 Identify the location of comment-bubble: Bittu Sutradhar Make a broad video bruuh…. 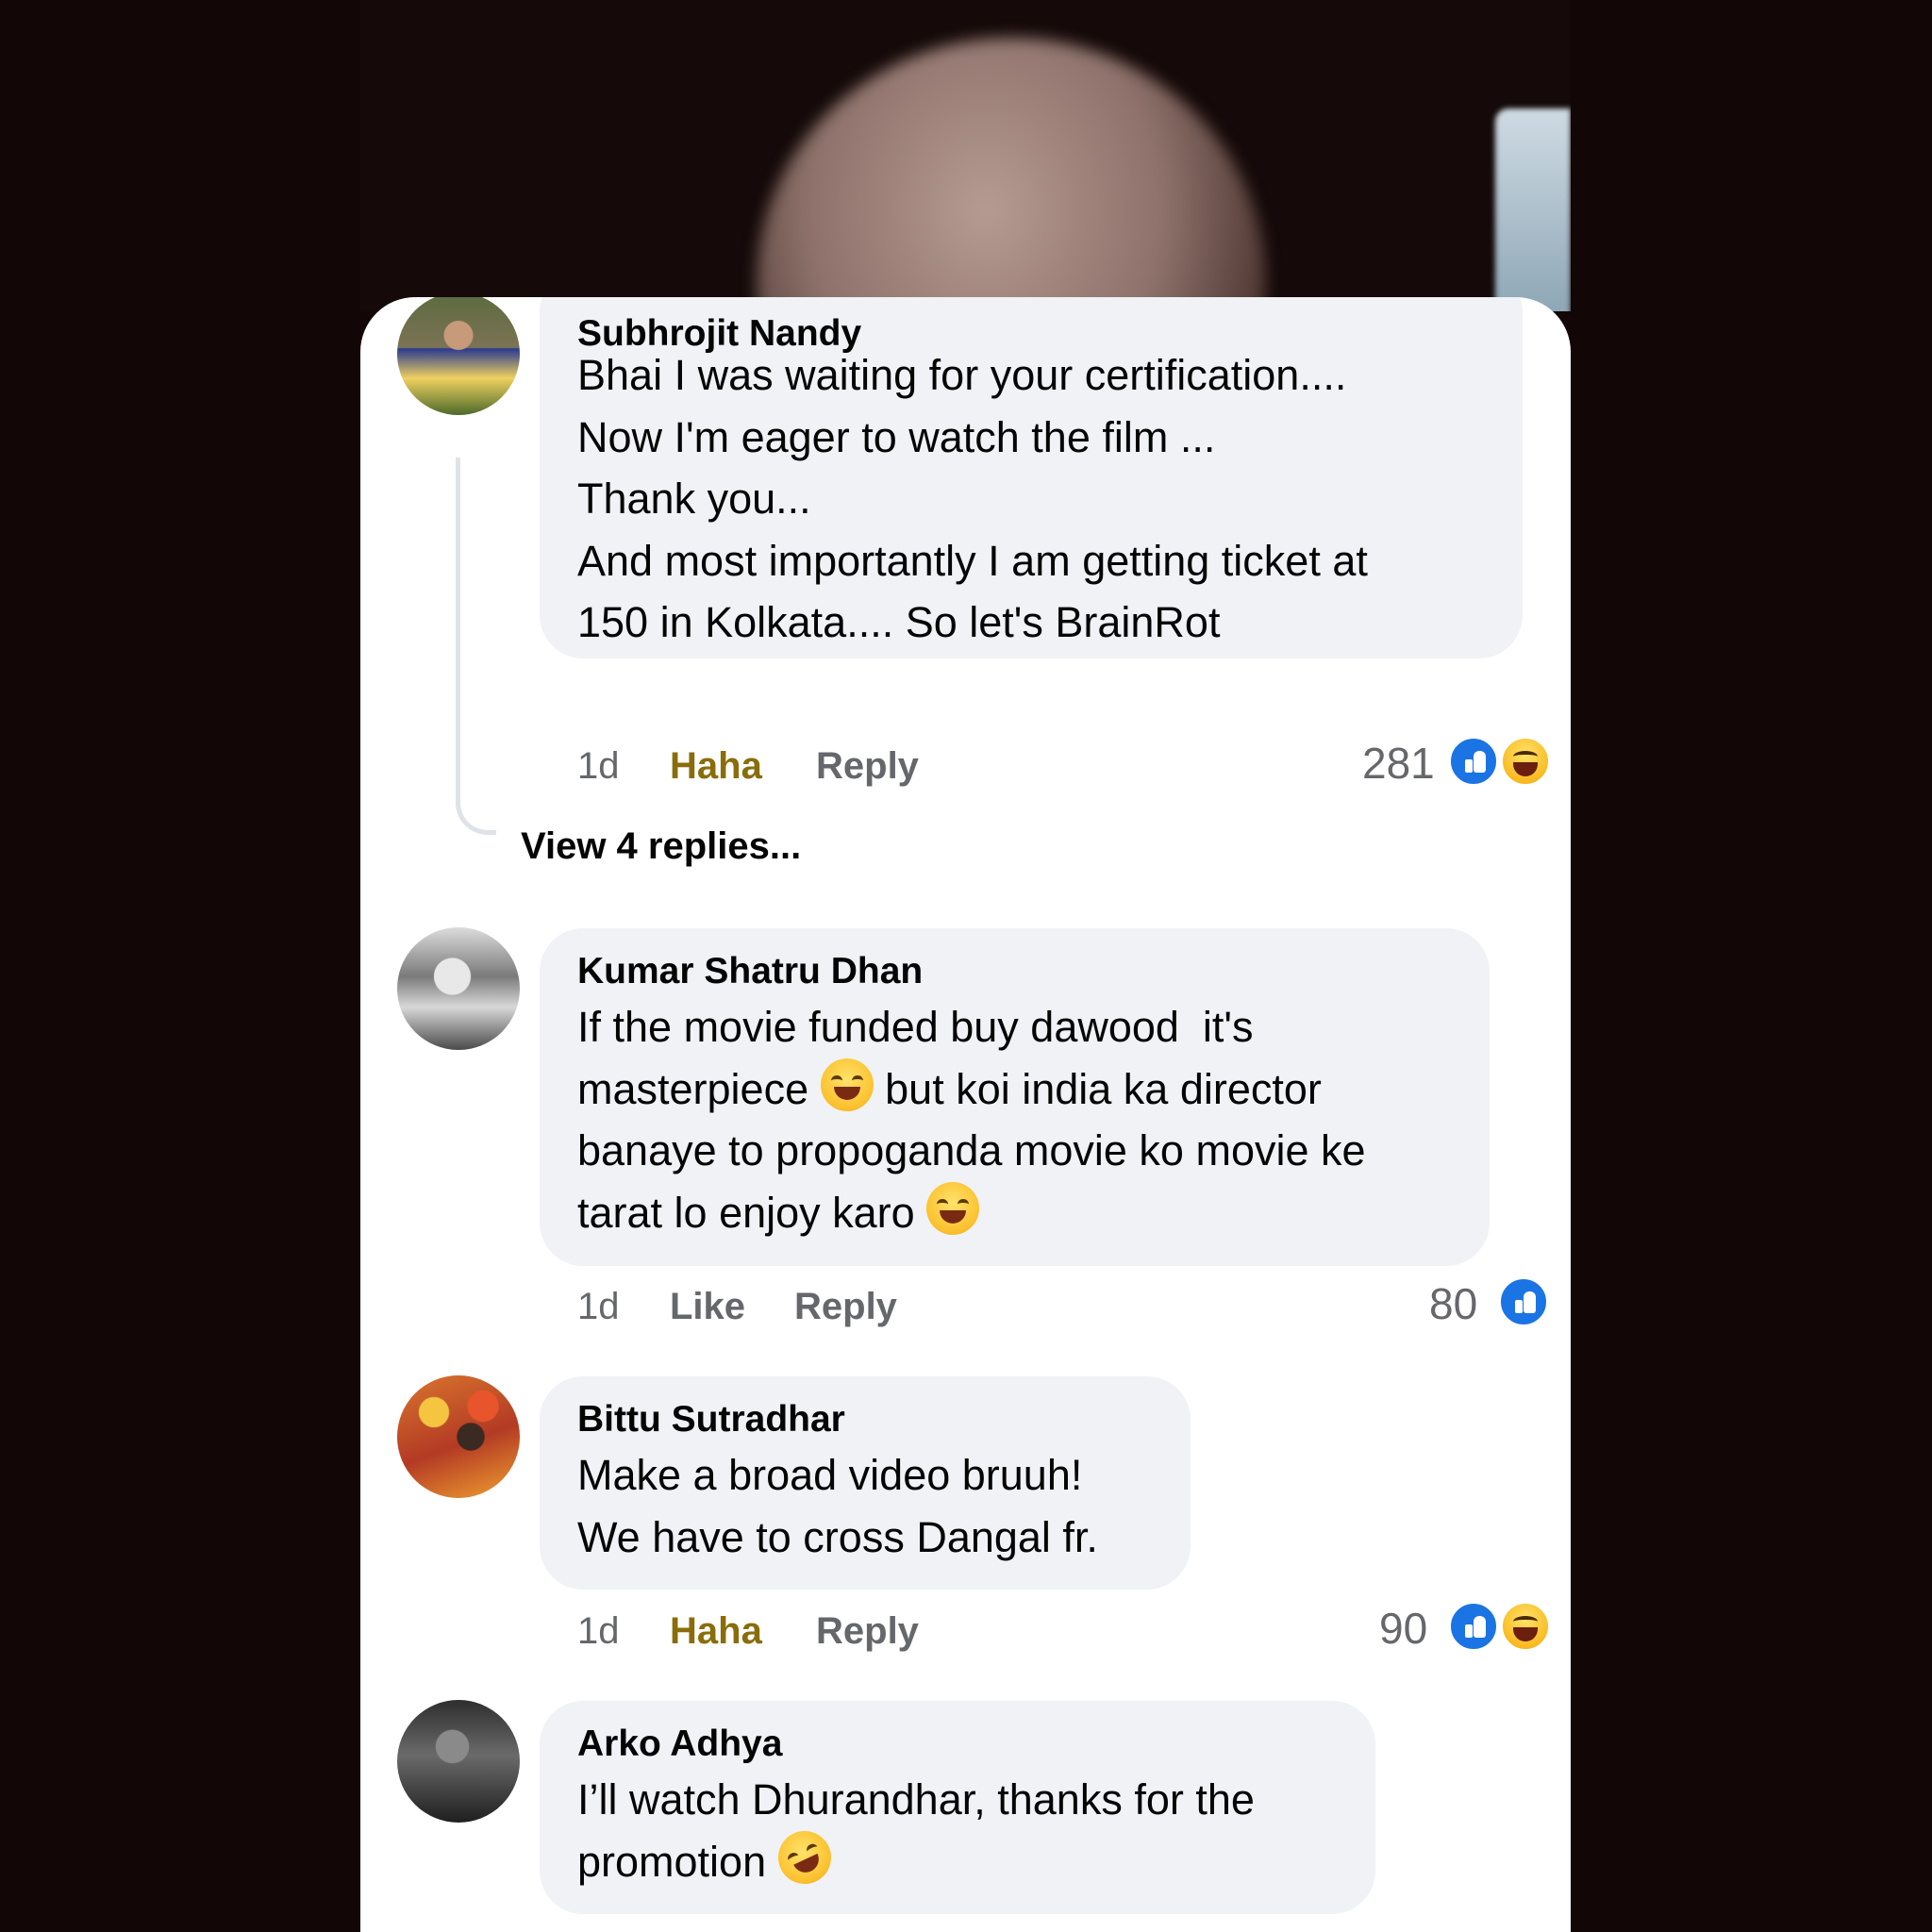
(866, 1483).